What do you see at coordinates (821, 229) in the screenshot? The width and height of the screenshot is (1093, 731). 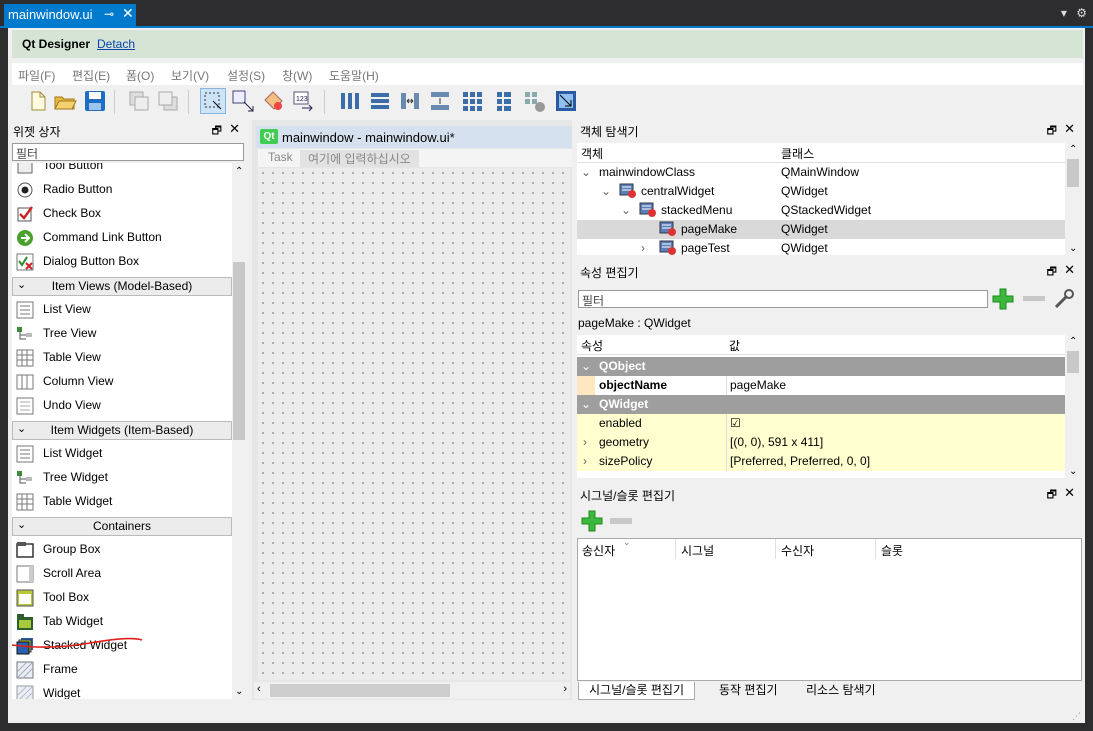 I see `object-tree-row: pageMake QWidget` at bounding box center [821, 229].